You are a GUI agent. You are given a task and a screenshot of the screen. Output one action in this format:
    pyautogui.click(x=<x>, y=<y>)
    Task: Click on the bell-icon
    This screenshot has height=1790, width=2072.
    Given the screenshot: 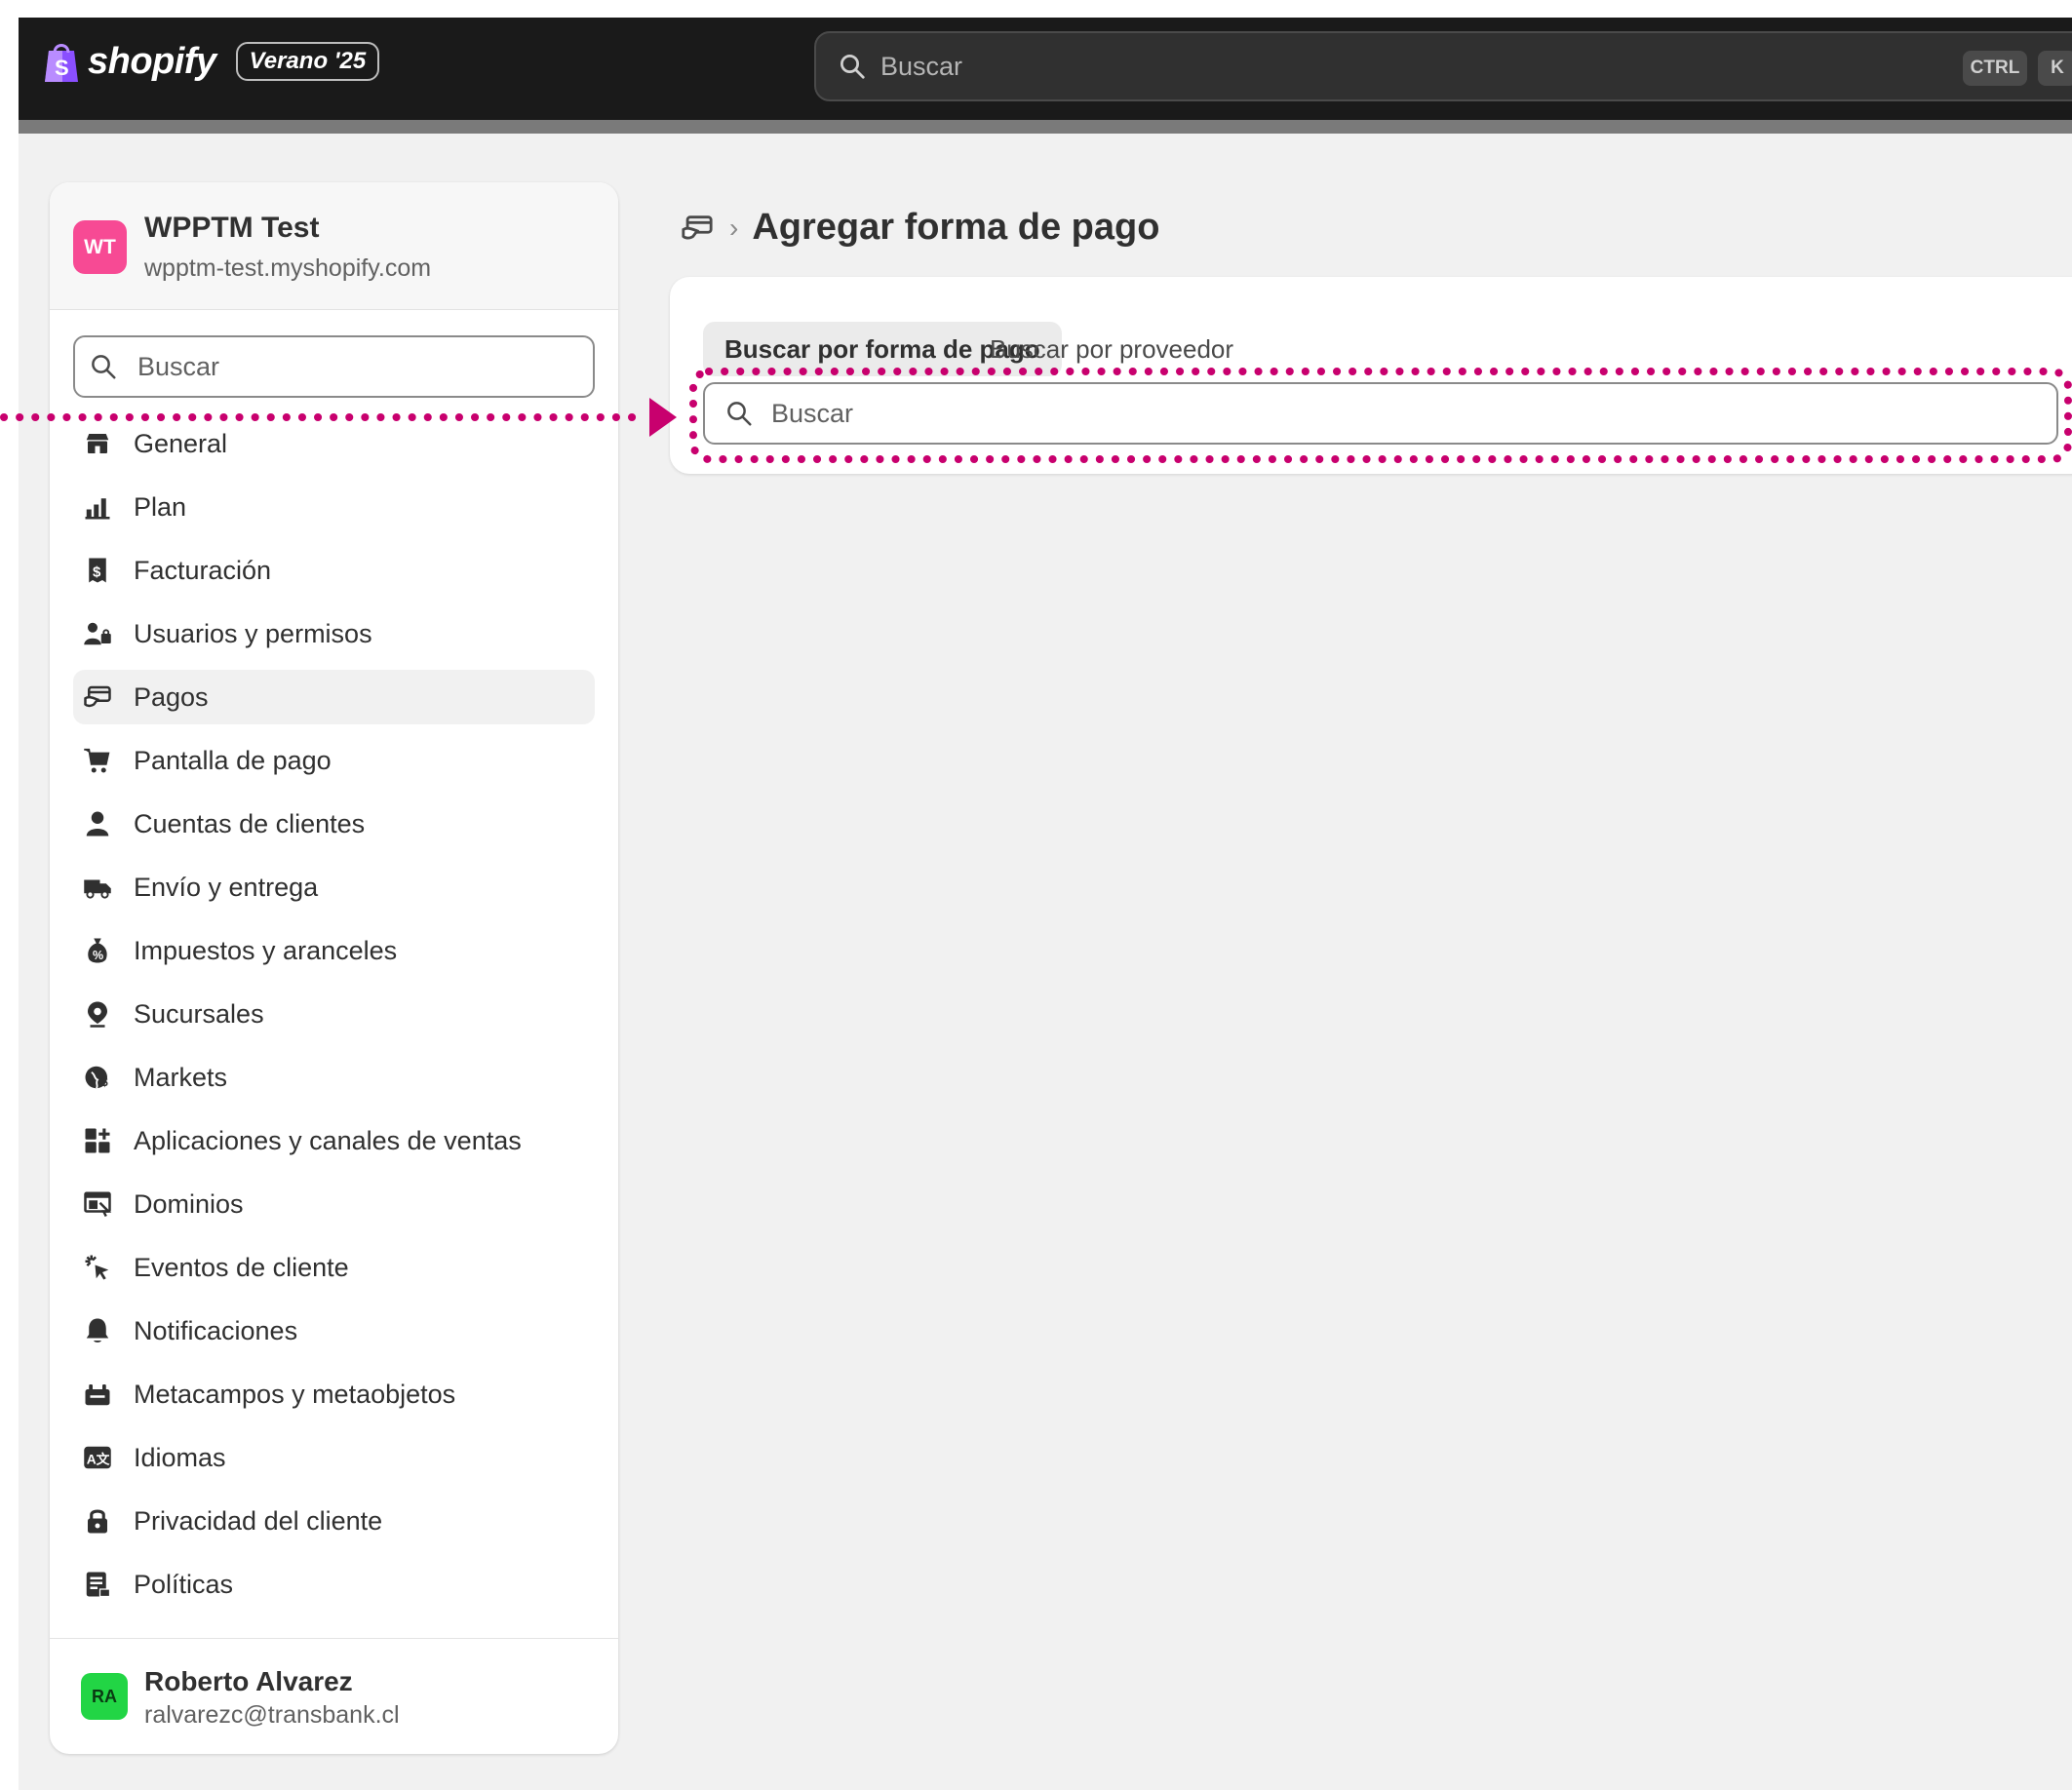 What is the action you would take?
    pyautogui.click(x=97, y=1330)
    